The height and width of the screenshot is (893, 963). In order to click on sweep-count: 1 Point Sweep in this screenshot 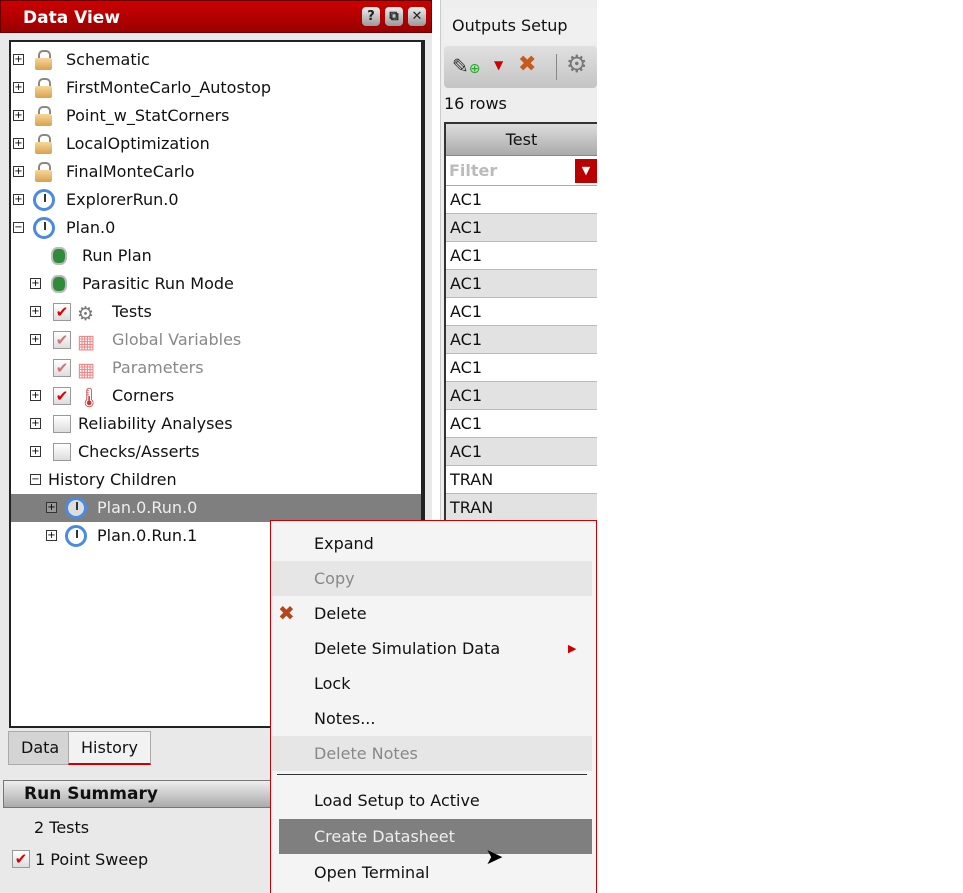, I will do `click(92, 859)`.